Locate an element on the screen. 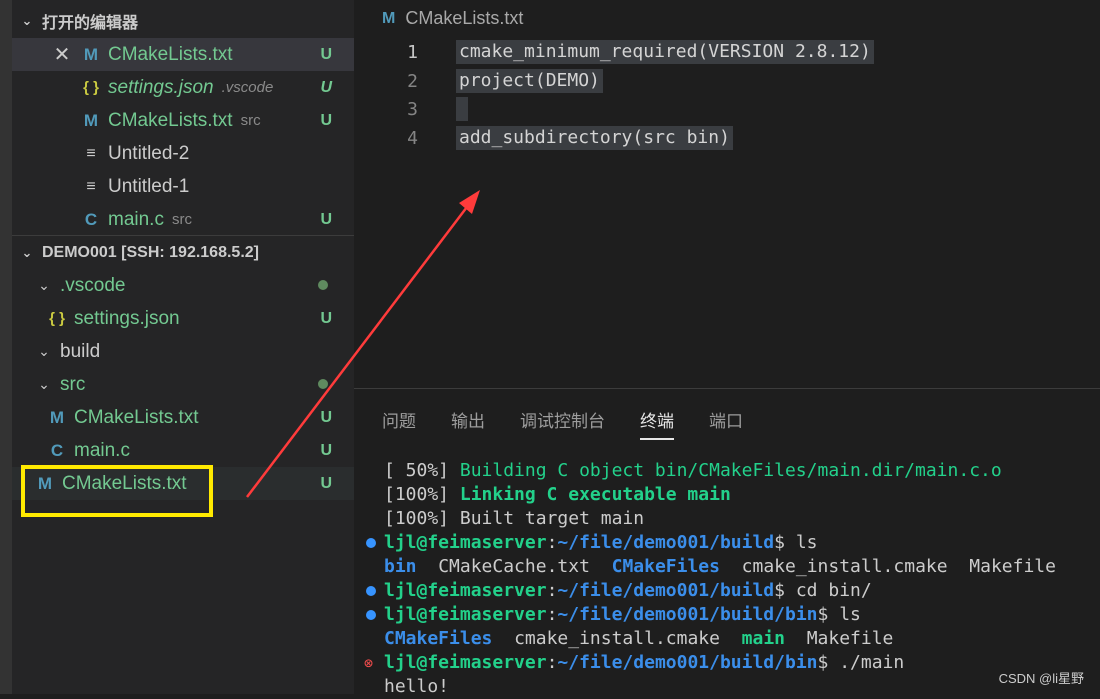 This screenshot has width=1100, height=699. open-editor-item-untitled-1: ≡ Untitled-1 is located at coordinates (183, 186).